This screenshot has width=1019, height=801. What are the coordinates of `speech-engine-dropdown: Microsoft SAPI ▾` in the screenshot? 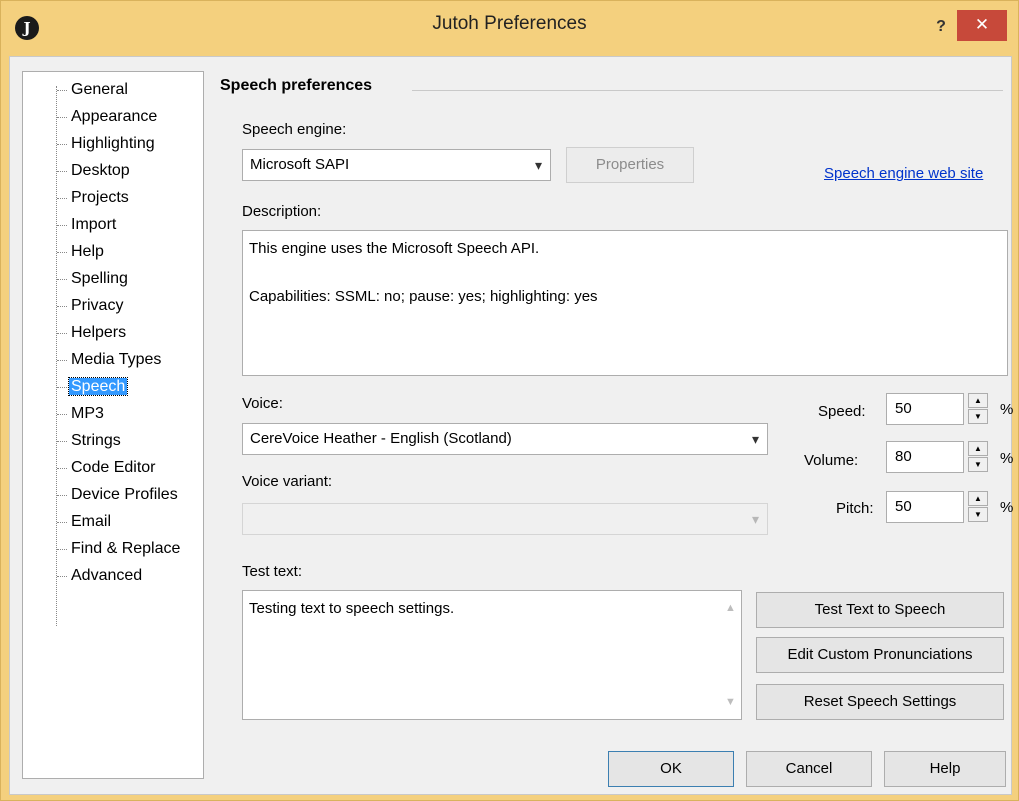 It's located at (396, 165).